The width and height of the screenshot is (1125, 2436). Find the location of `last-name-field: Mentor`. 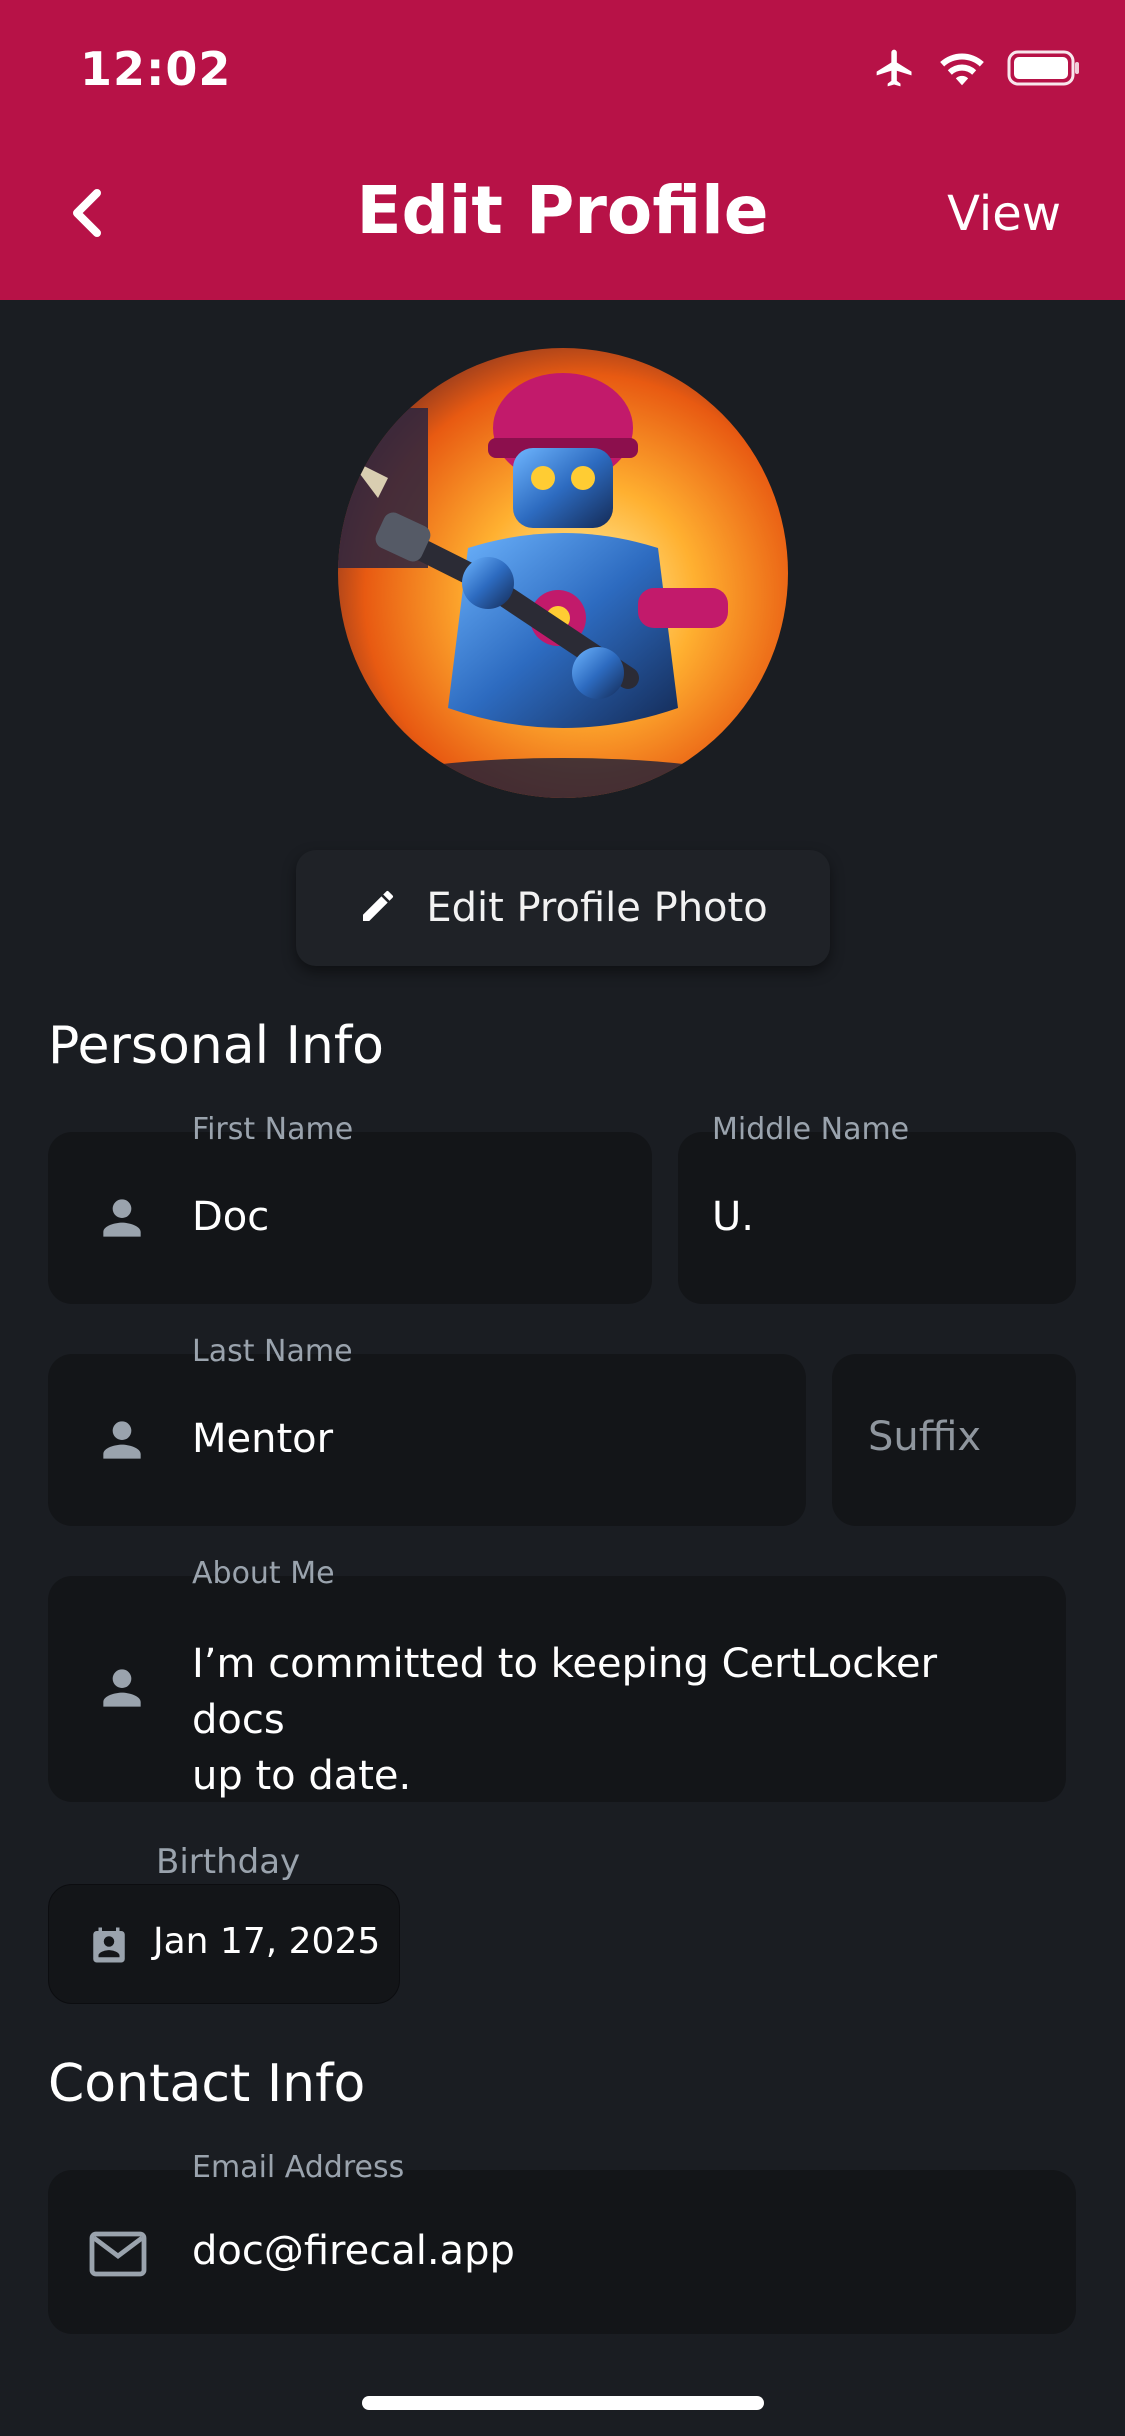

last-name-field: Mentor is located at coordinates (427, 1440).